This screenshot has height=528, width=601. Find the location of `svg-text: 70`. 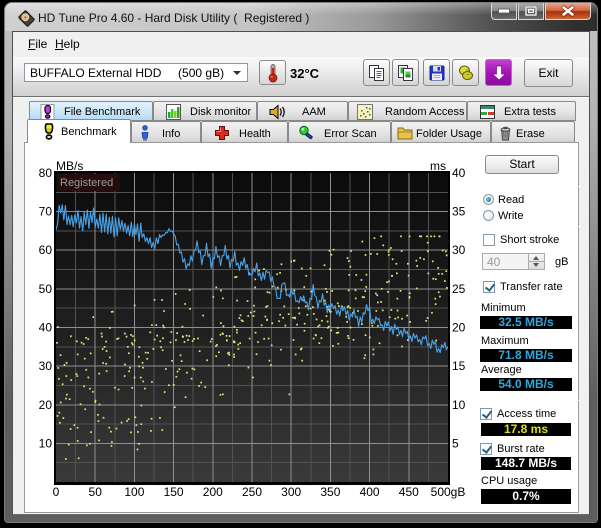

svg-text: 70 is located at coordinates (46, 212).